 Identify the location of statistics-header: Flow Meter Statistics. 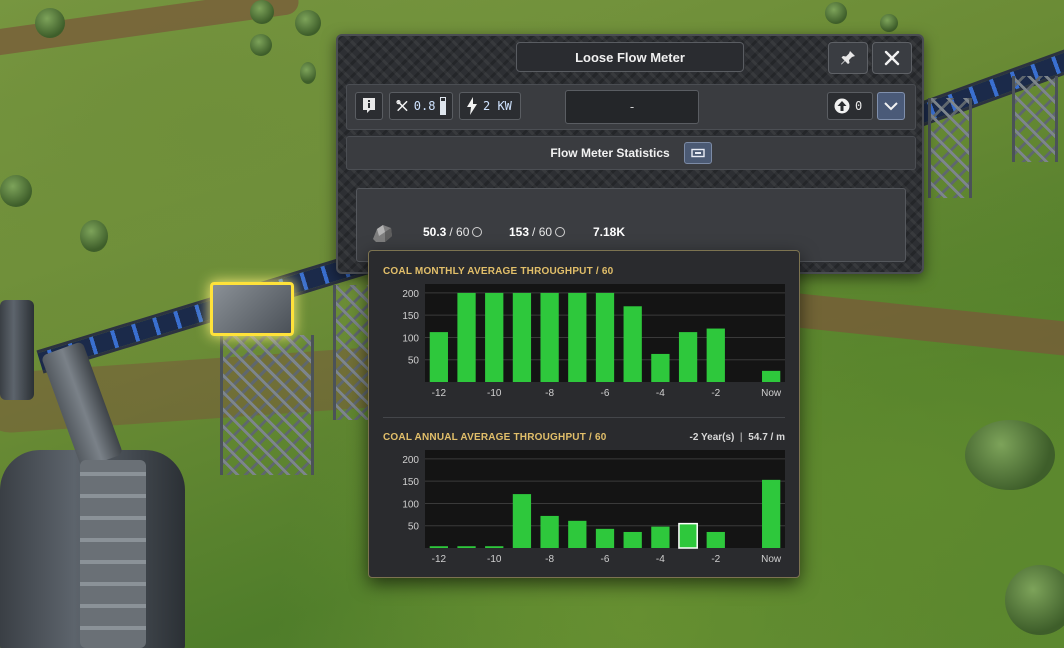
(631, 153).